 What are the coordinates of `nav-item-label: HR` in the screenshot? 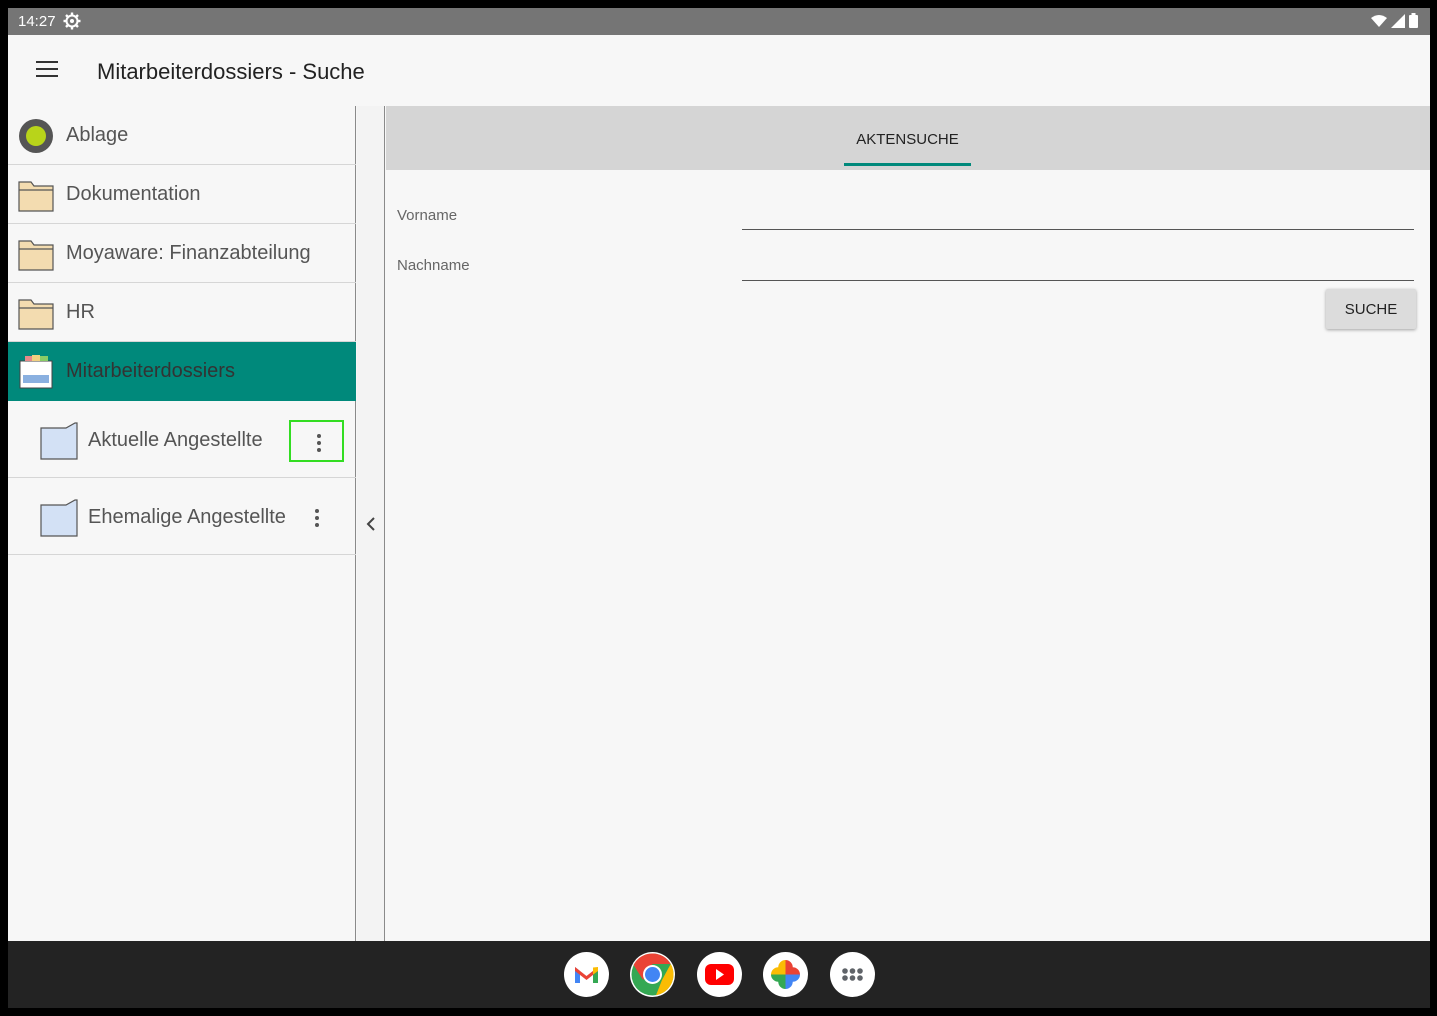 It's located at (80, 312).